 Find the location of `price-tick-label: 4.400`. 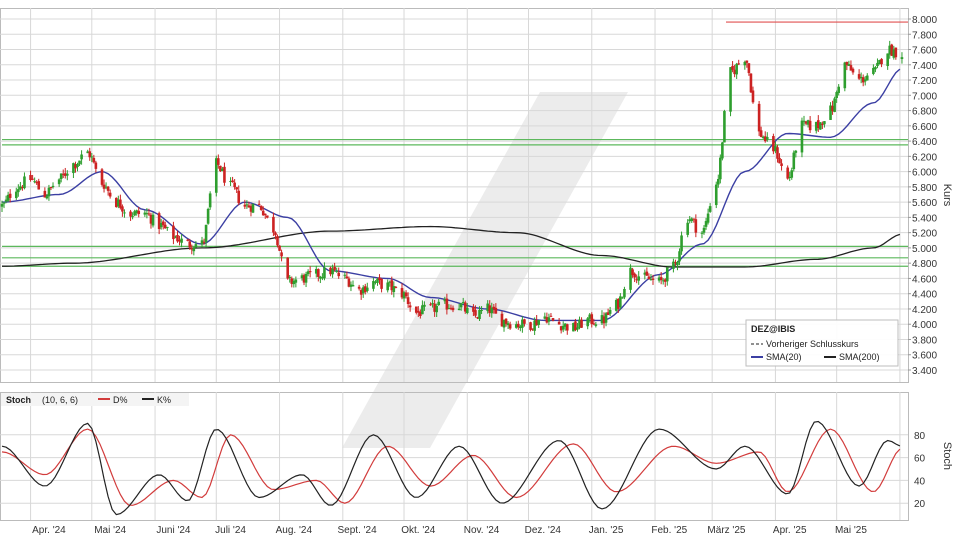

price-tick-label: 4.400 is located at coordinates (924, 295).